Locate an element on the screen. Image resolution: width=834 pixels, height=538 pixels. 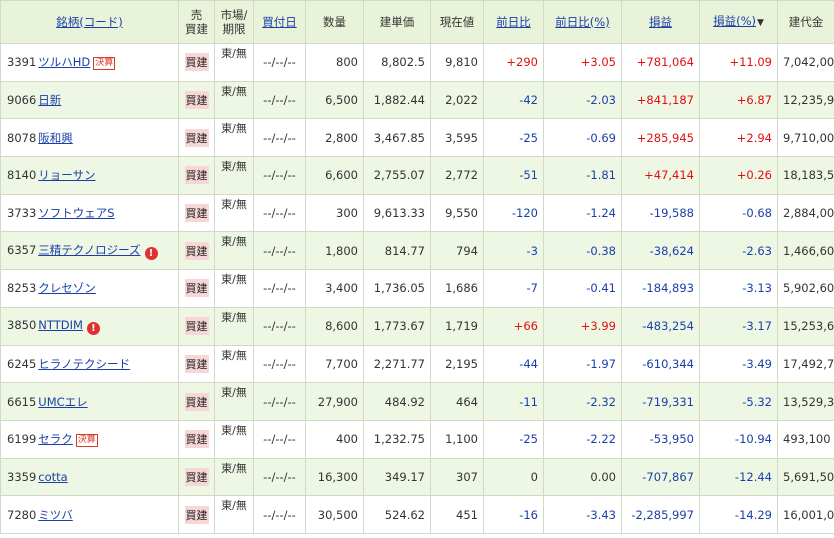
cell-price: 9,810 is located at coordinates (457, 62).